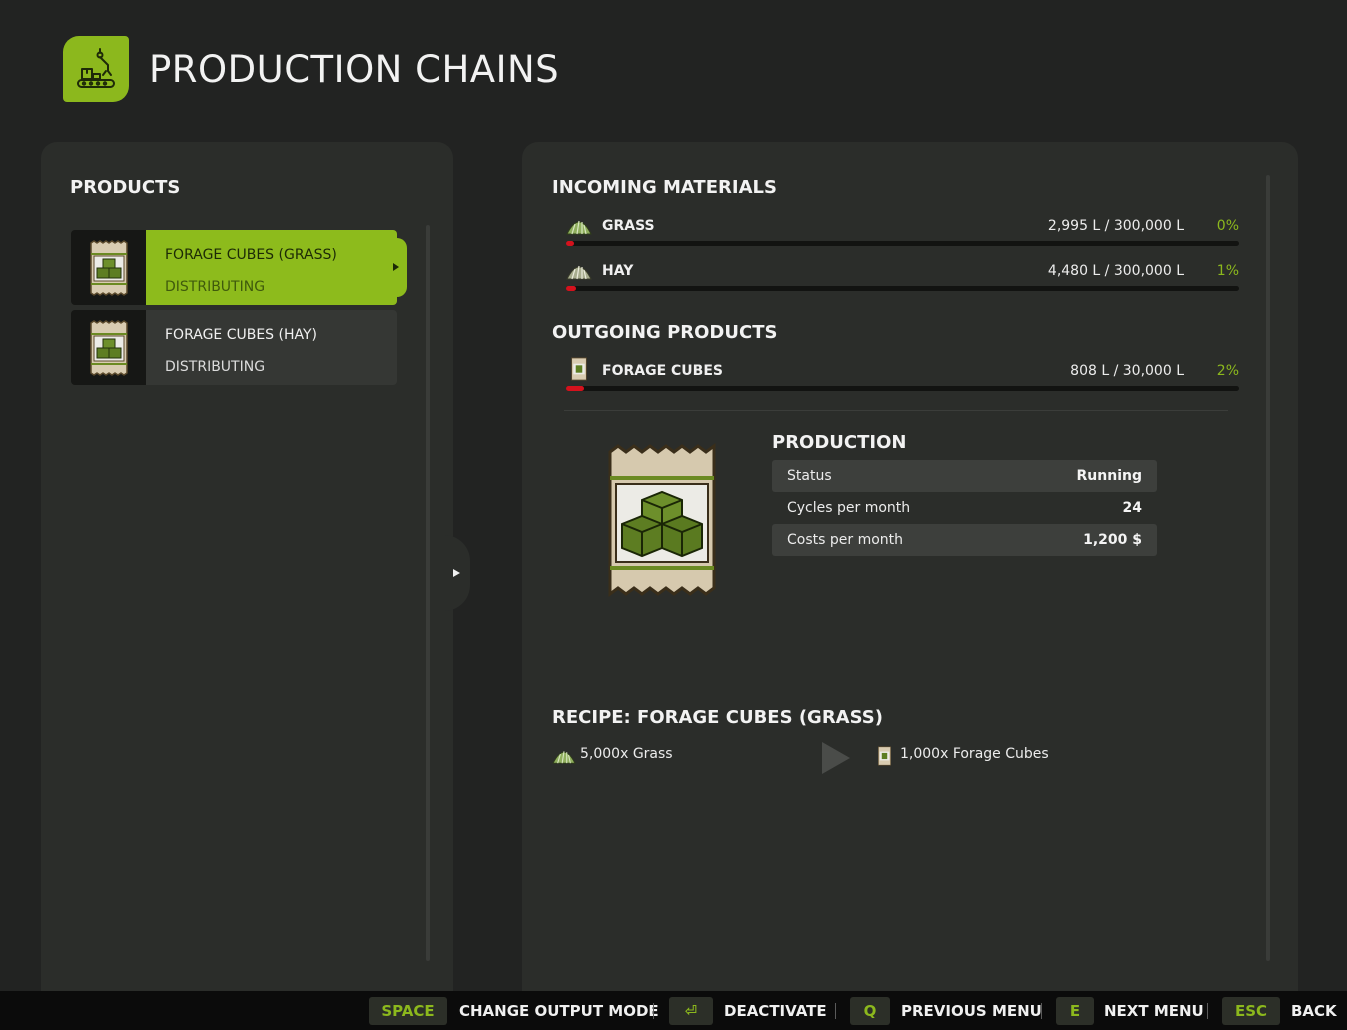 Image resolution: width=1347 pixels, height=1030 pixels. Describe the element at coordinates (626, 754) in the screenshot. I see `recipe-input: 5,000x Grass` at that location.